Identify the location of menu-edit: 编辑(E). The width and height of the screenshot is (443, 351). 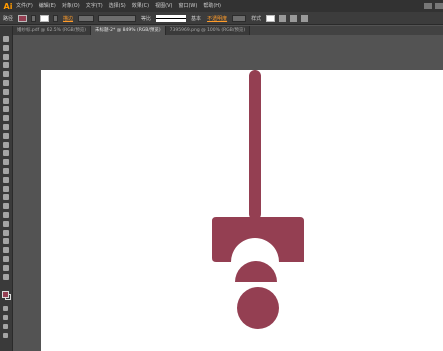
(47, 6).